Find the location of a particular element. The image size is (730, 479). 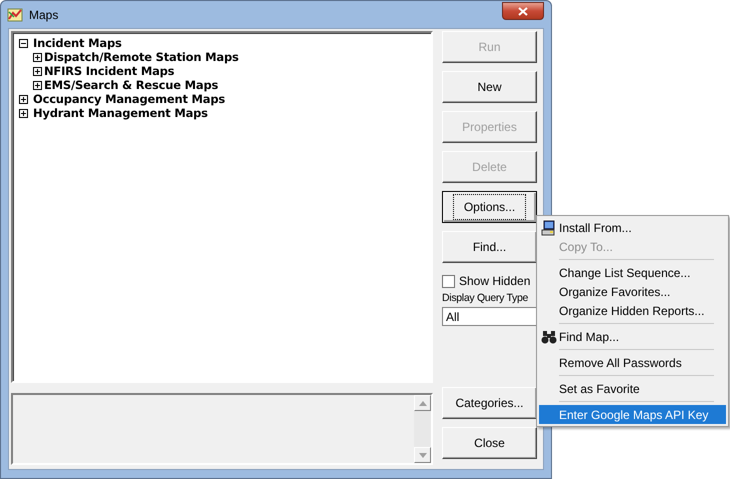

scroll-down-button is located at coordinates (422, 455).